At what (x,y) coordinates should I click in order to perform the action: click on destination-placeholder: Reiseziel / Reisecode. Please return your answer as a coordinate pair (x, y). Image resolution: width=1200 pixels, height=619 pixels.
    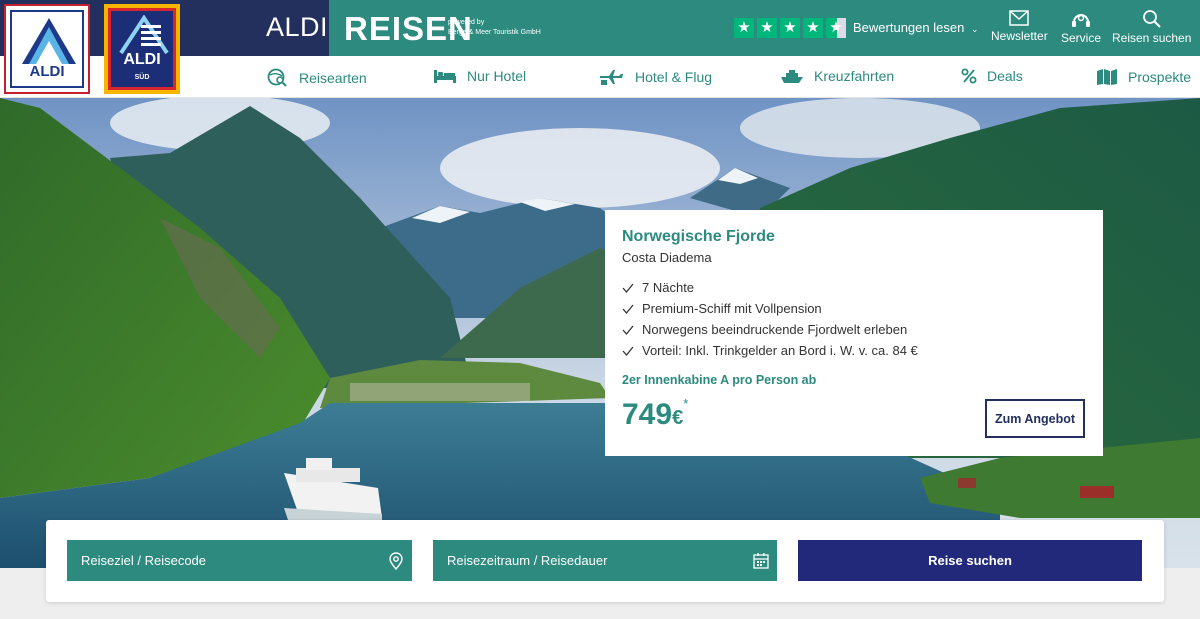
    Looking at the image, I should click on (144, 560).